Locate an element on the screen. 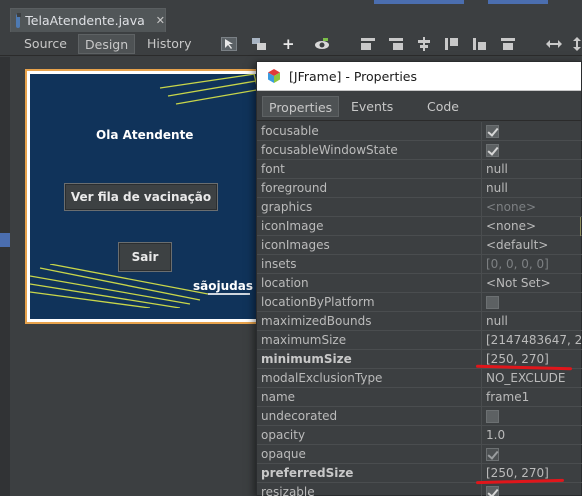 The height and width of the screenshot is (496, 582). property-row-focusable: focusable is located at coordinates (419, 131).